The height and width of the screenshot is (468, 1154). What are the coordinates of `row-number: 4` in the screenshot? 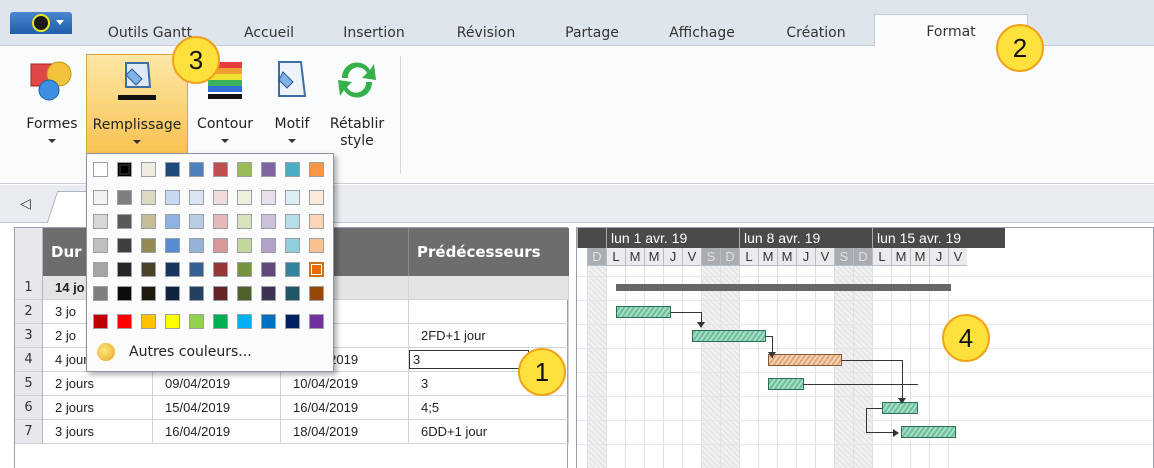 It's located at (29, 360).